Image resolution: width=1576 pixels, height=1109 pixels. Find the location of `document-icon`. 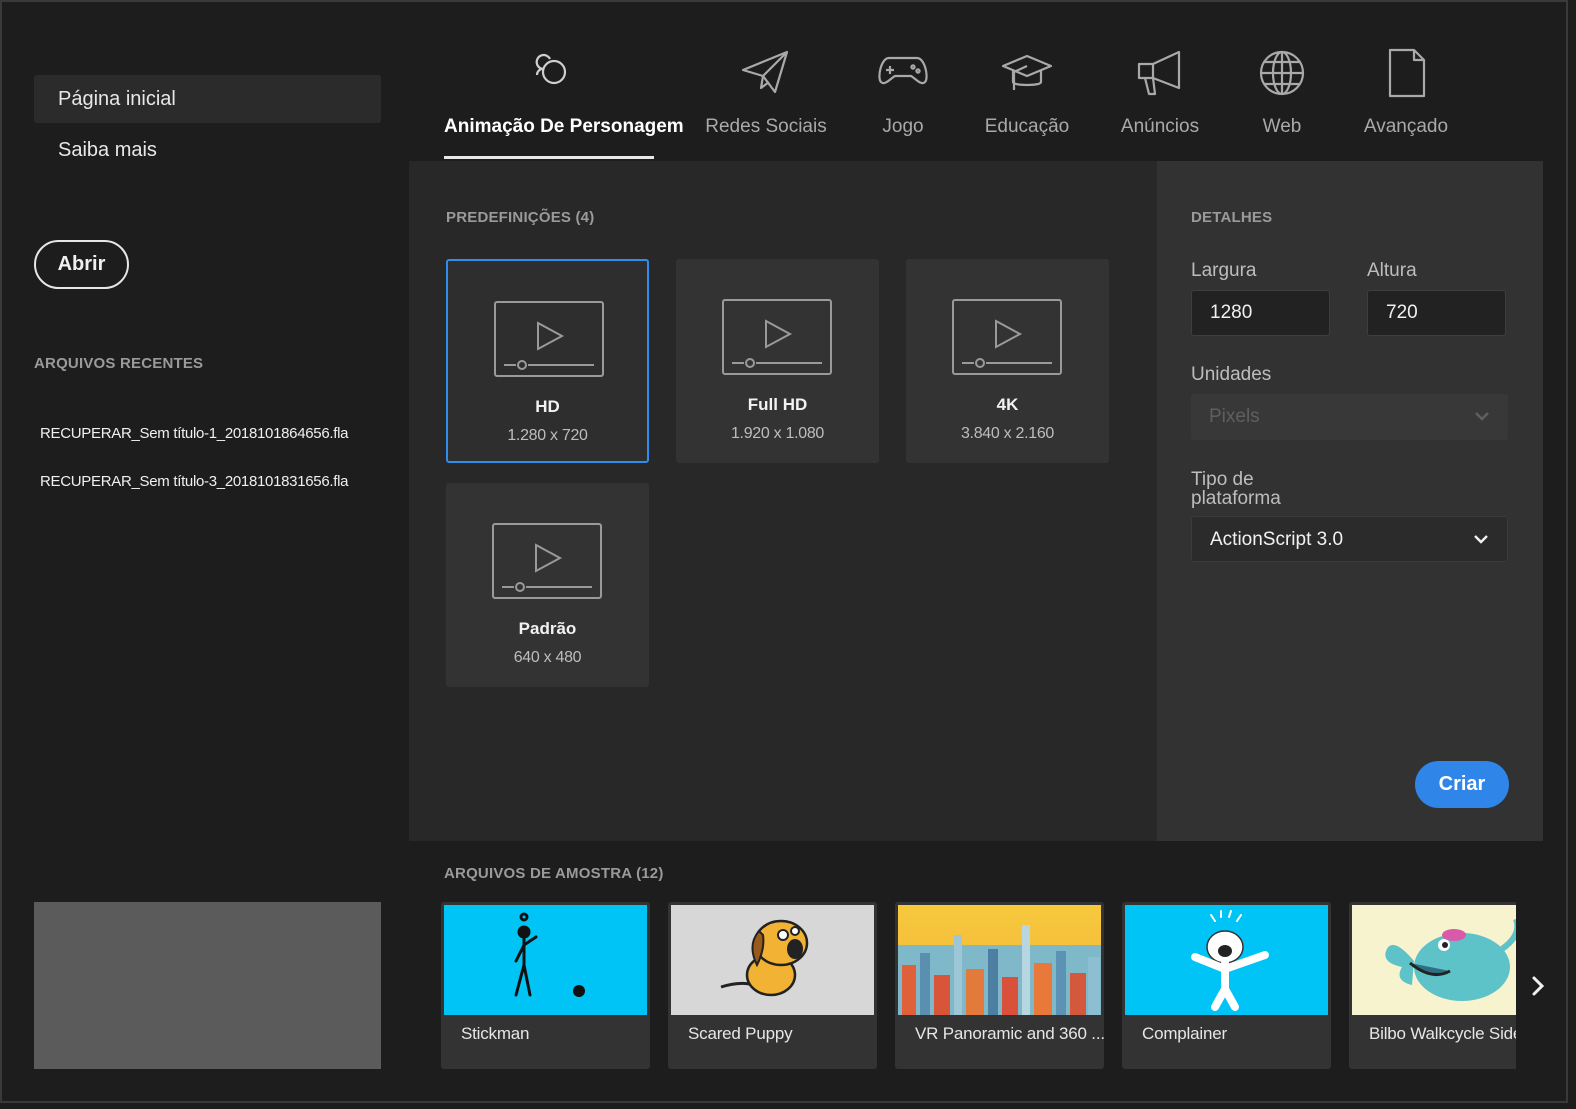

document-icon is located at coordinates (1407, 73).